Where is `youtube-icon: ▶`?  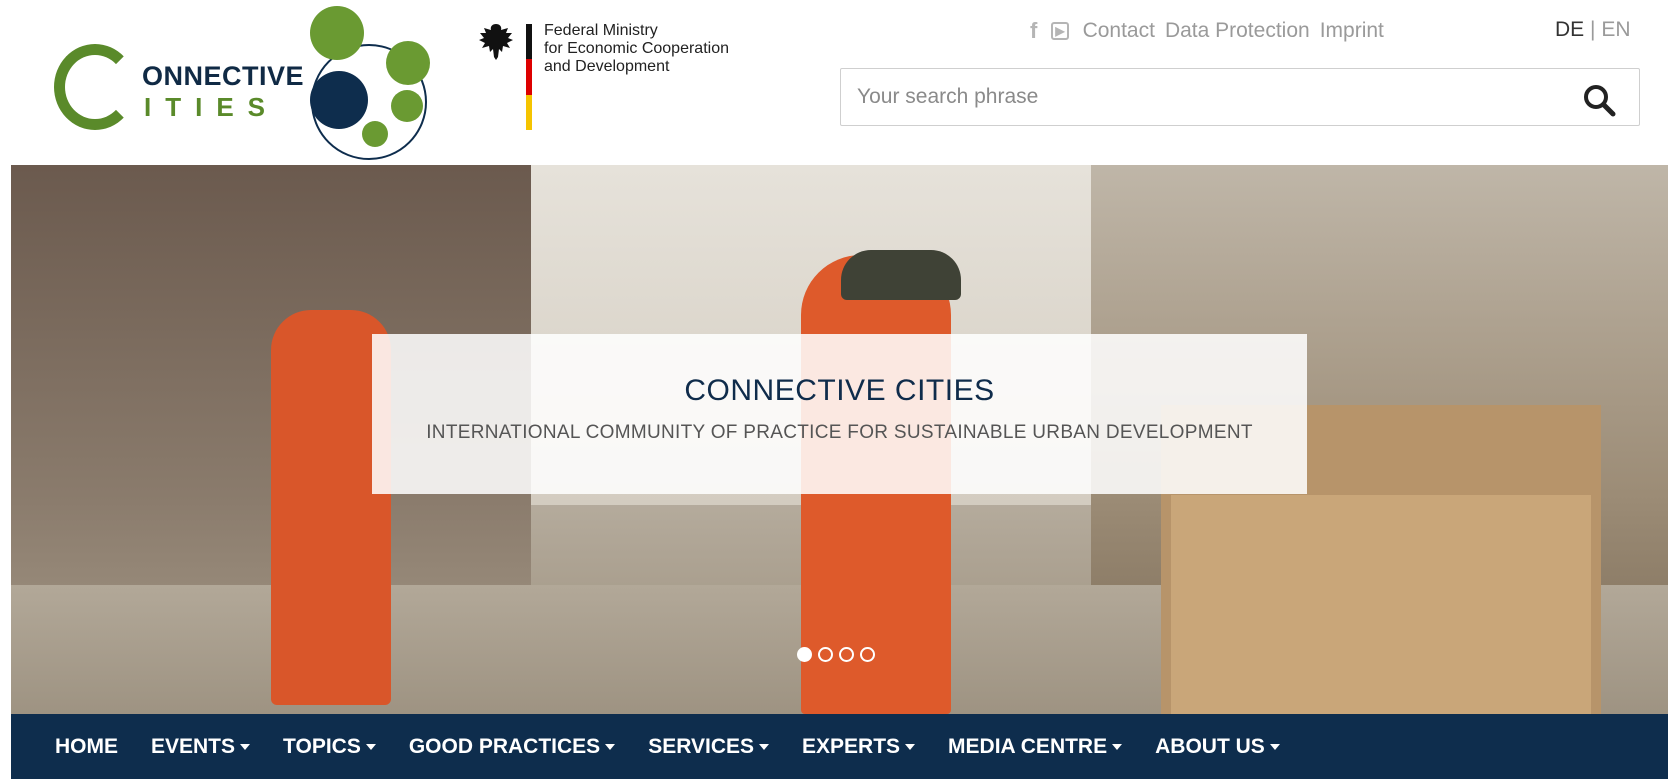 youtube-icon: ▶ is located at coordinates (1060, 31).